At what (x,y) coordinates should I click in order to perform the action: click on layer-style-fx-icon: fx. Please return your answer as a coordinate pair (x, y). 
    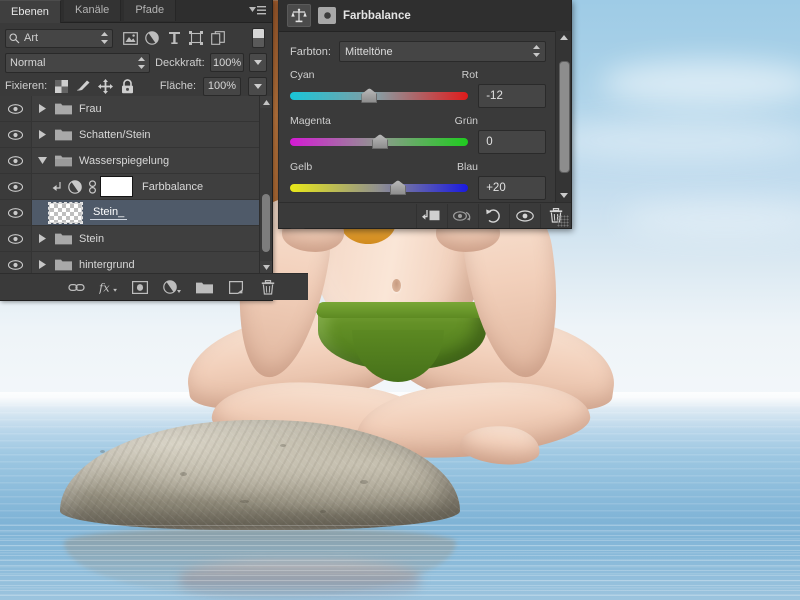
    Looking at the image, I should click on (108, 287).